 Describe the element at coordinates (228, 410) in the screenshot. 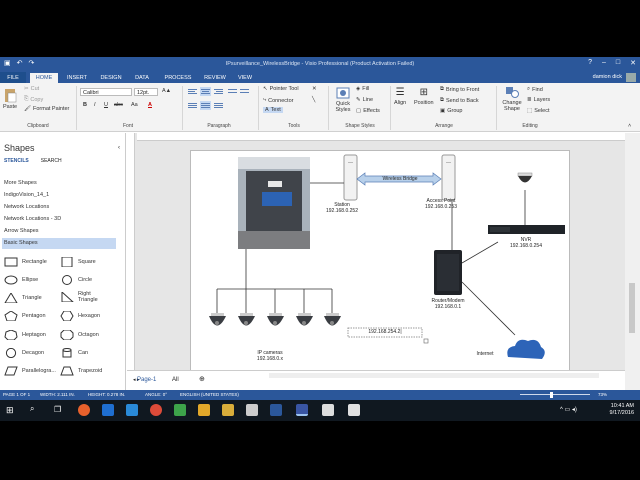

I see `file-explorer-icon` at that location.